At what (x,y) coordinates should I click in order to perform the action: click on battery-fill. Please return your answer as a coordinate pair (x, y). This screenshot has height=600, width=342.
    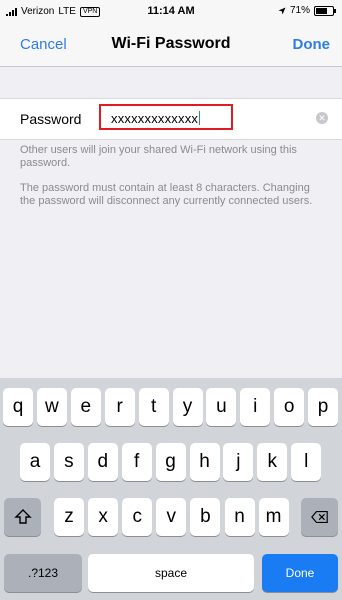
    Looking at the image, I should click on (322, 10).